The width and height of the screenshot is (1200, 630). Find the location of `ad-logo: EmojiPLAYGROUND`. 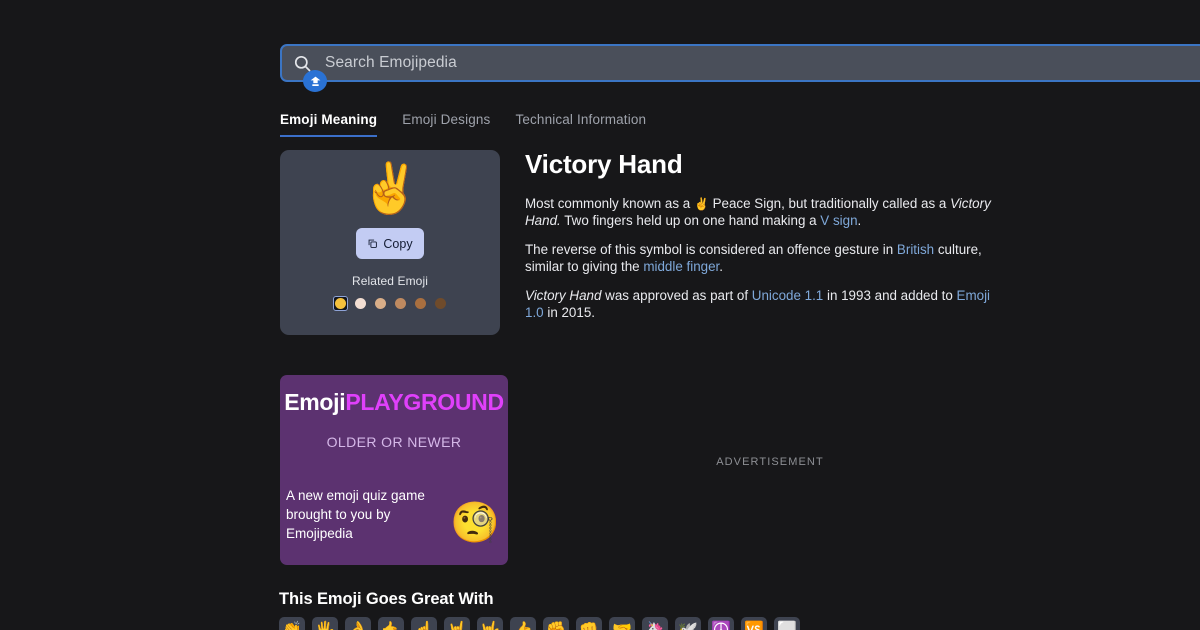

ad-logo: EmojiPLAYGROUND is located at coordinates (394, 402).